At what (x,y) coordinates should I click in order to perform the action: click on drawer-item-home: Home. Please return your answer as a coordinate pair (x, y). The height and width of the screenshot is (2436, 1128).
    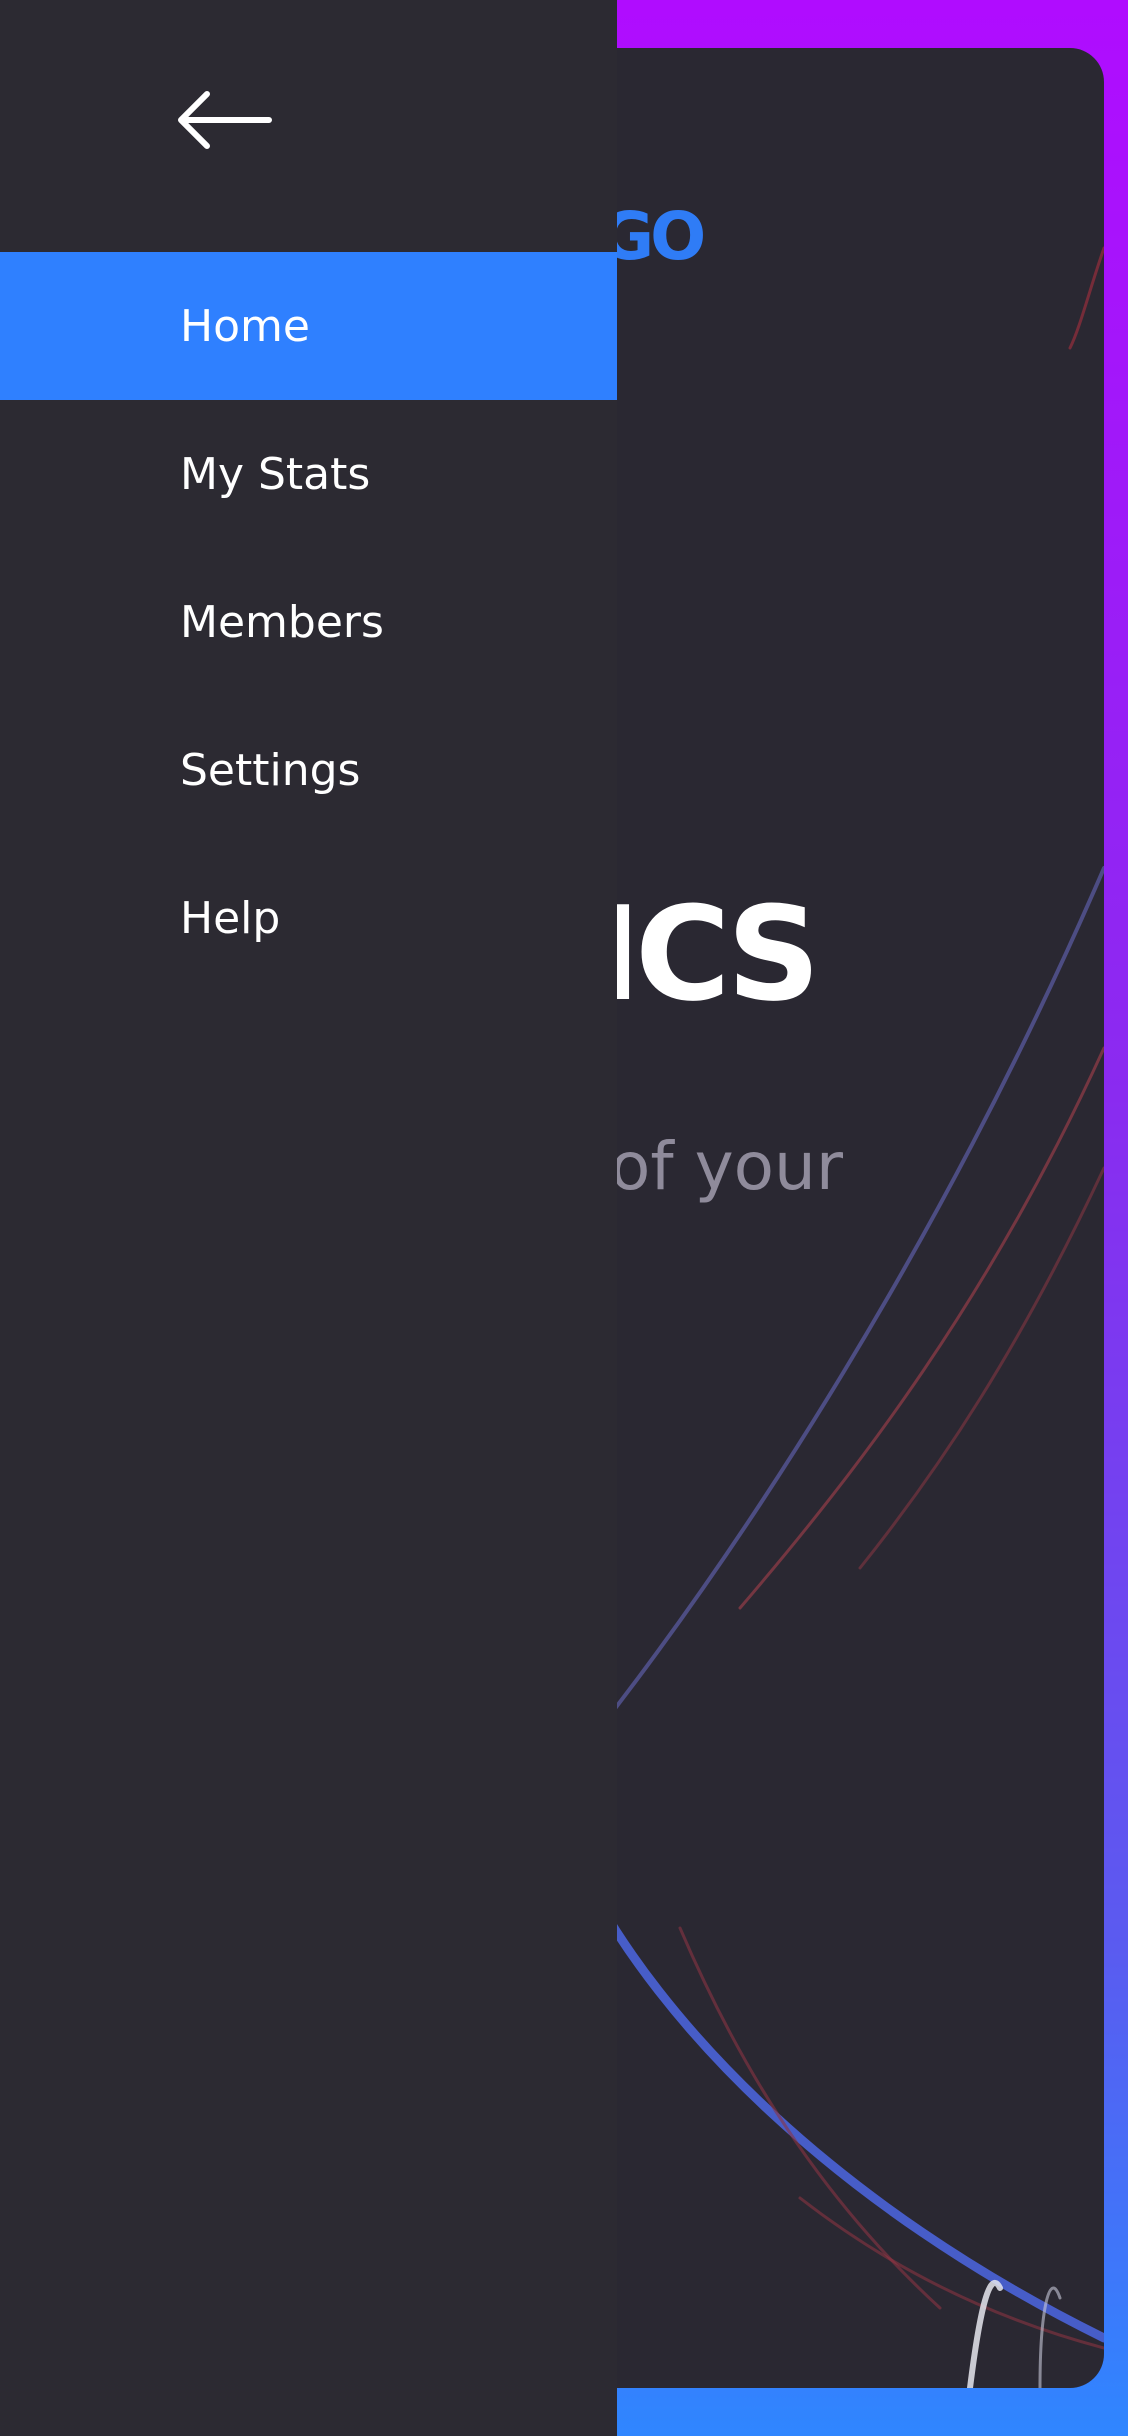
    Looking at the image, I should click on (308, 326).